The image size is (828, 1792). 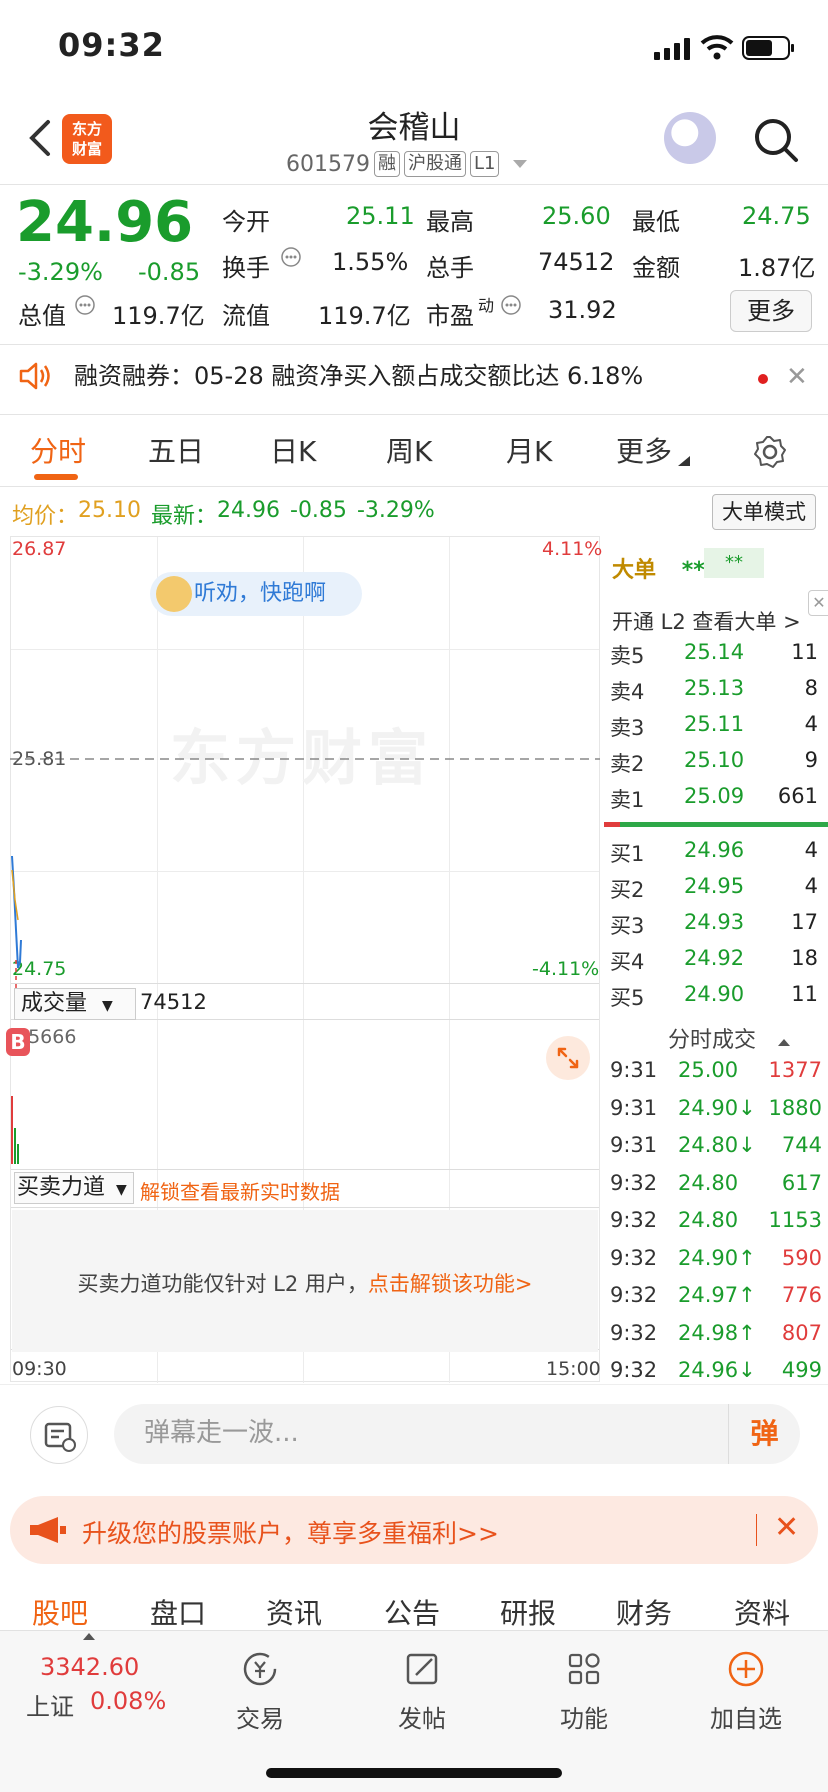 I want to click on tab-announcements: 公告, so click(x=412, y=1612).